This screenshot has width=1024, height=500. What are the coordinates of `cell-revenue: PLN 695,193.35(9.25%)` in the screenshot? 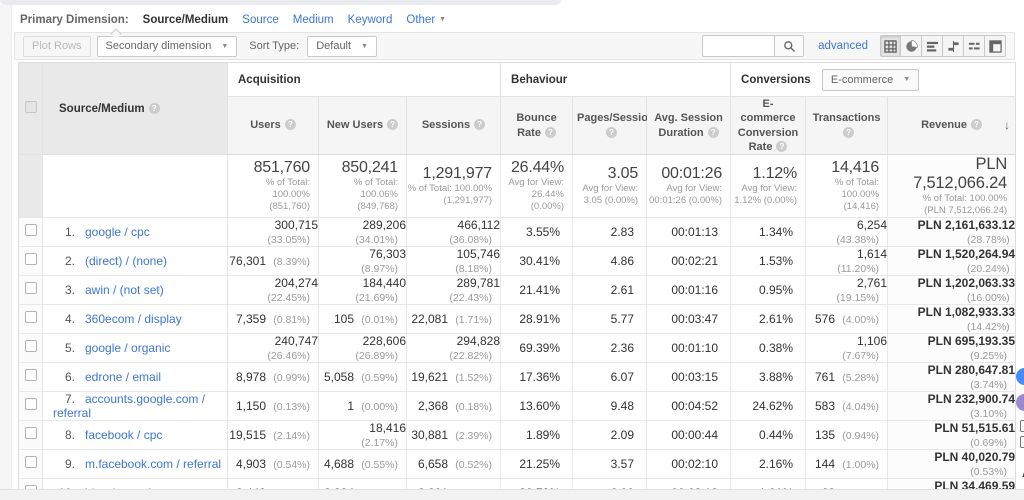 It's located at (951, 348).